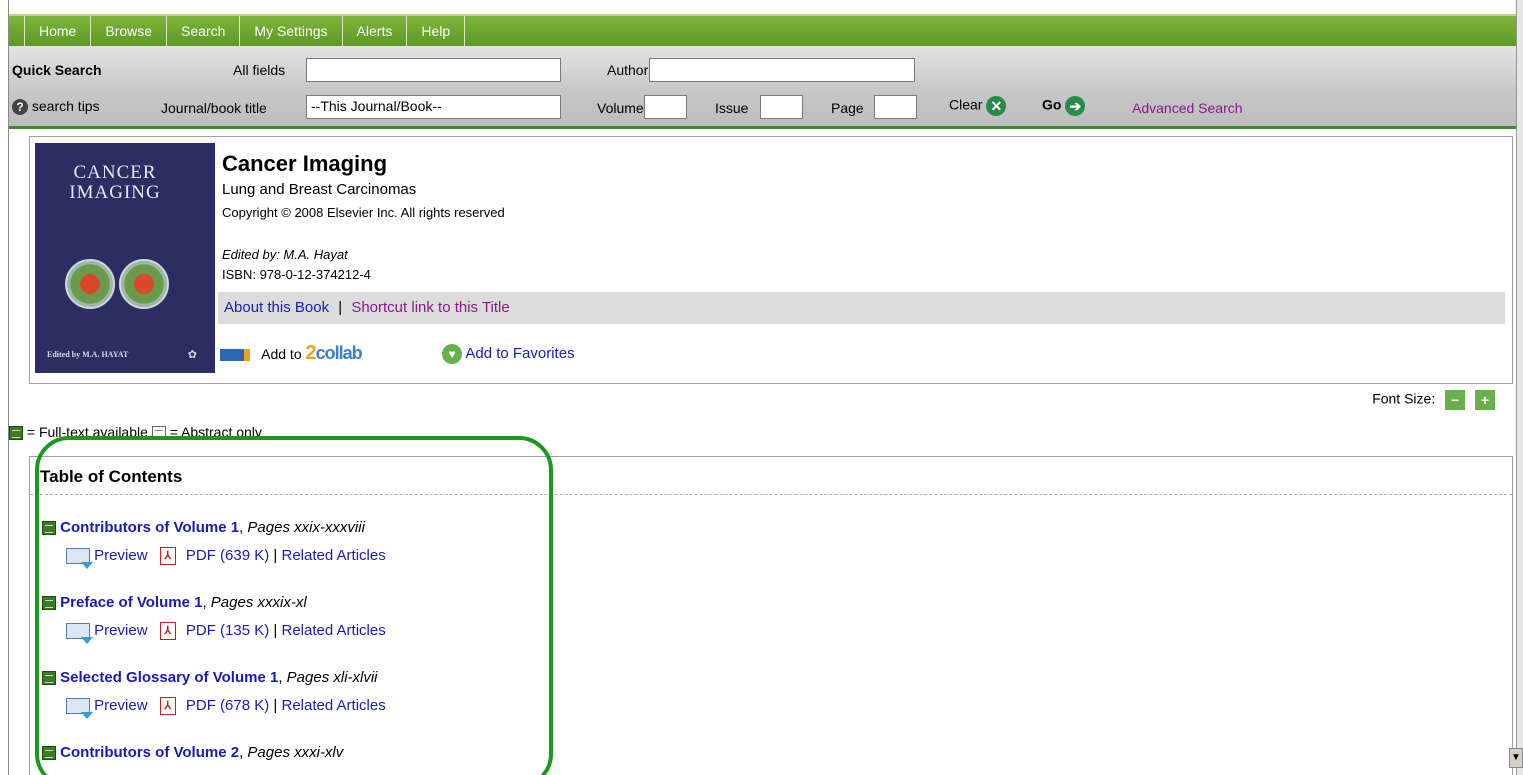  I want to click on add-to-2collab-button: Add to 2collab, so click(291, 353).